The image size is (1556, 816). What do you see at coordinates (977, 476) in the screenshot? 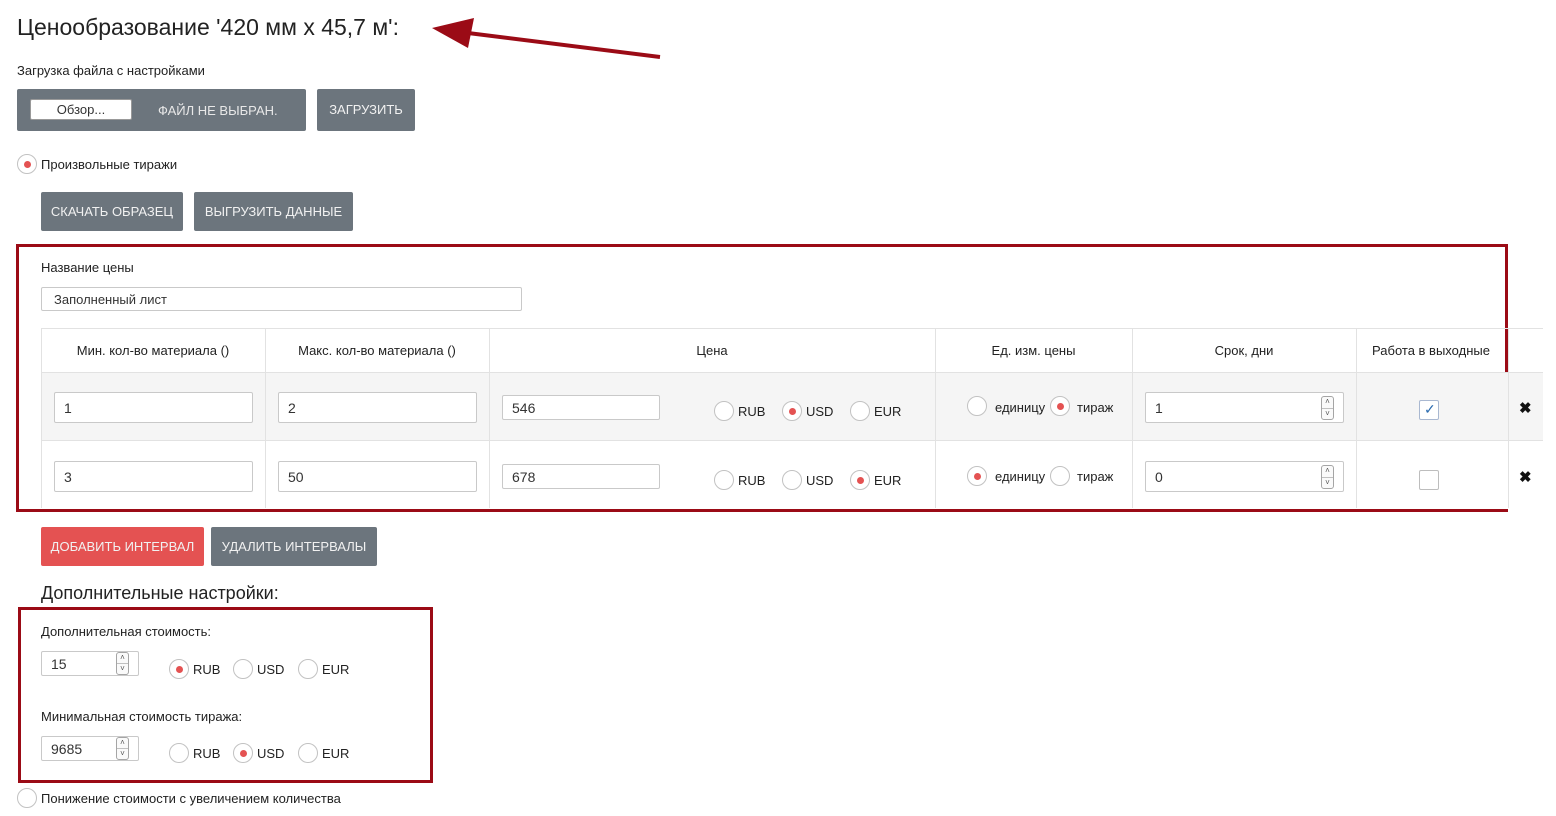
I see `row2-unit-single-radio` at bounding box center [977, 476].